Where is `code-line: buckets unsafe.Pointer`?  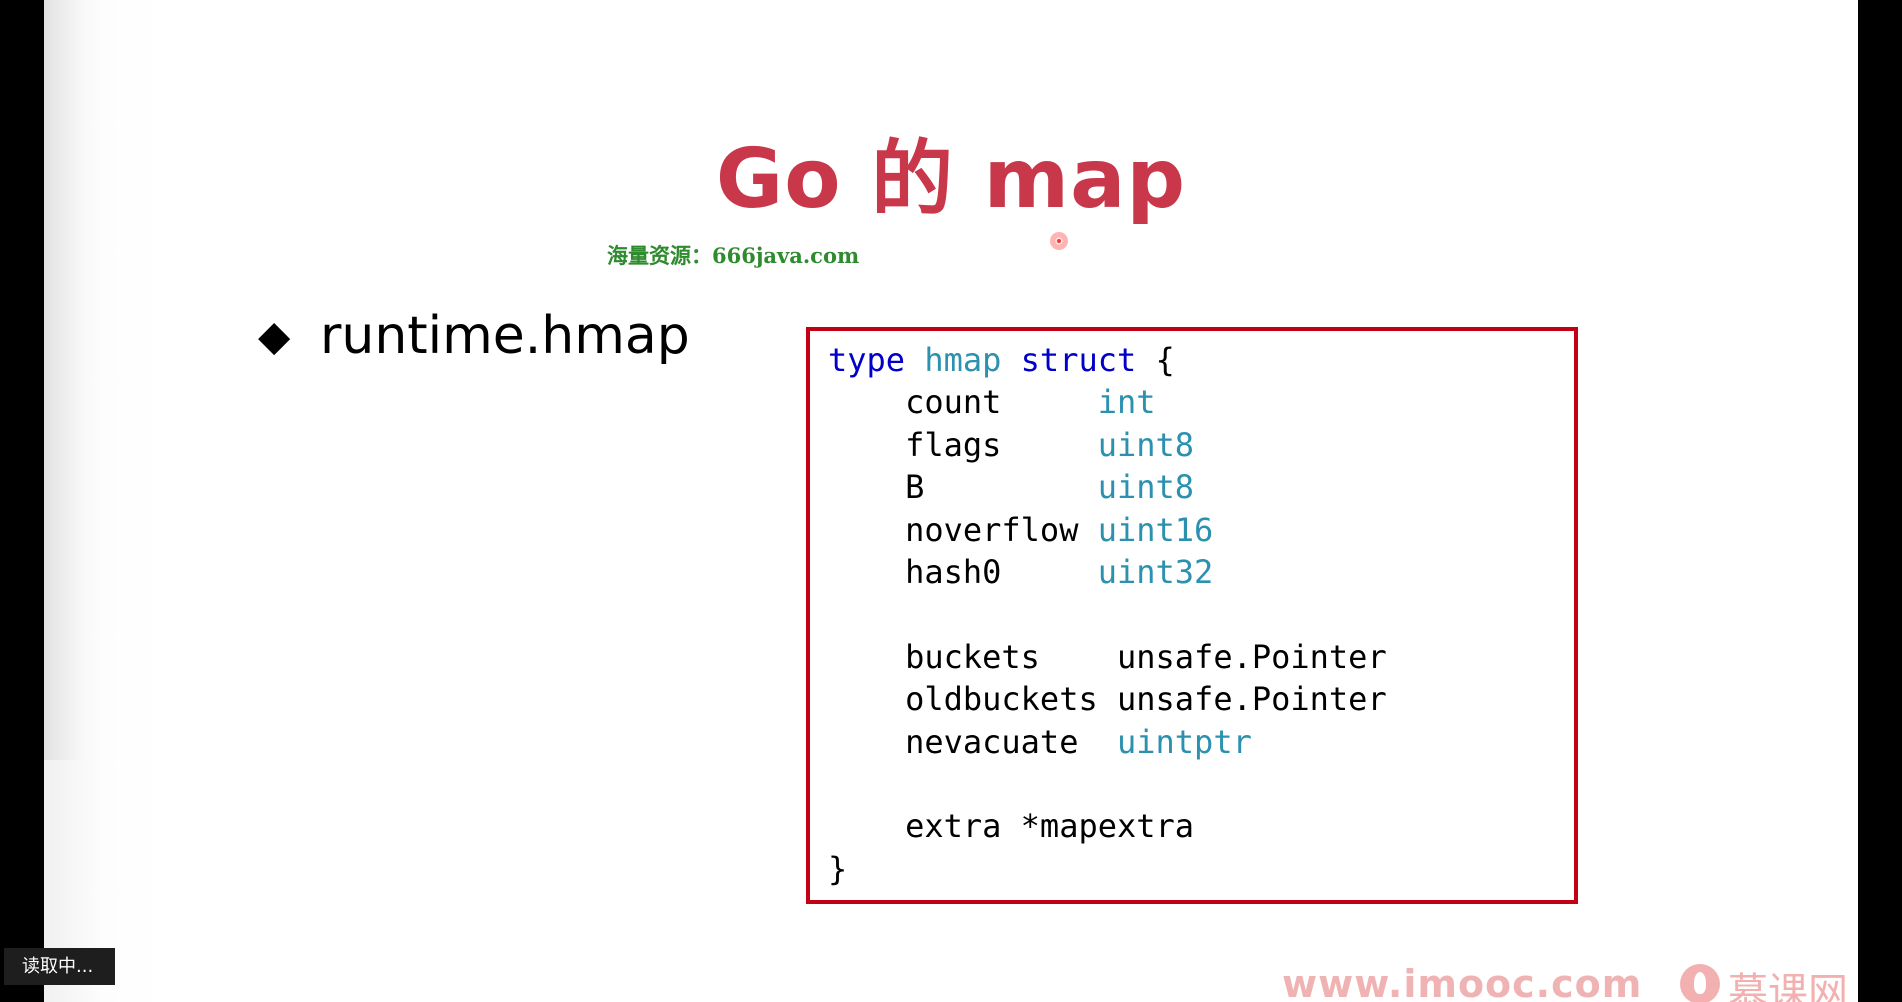 code-line: buckets unsafe.Pointer is located at coordinates (1107, 657).